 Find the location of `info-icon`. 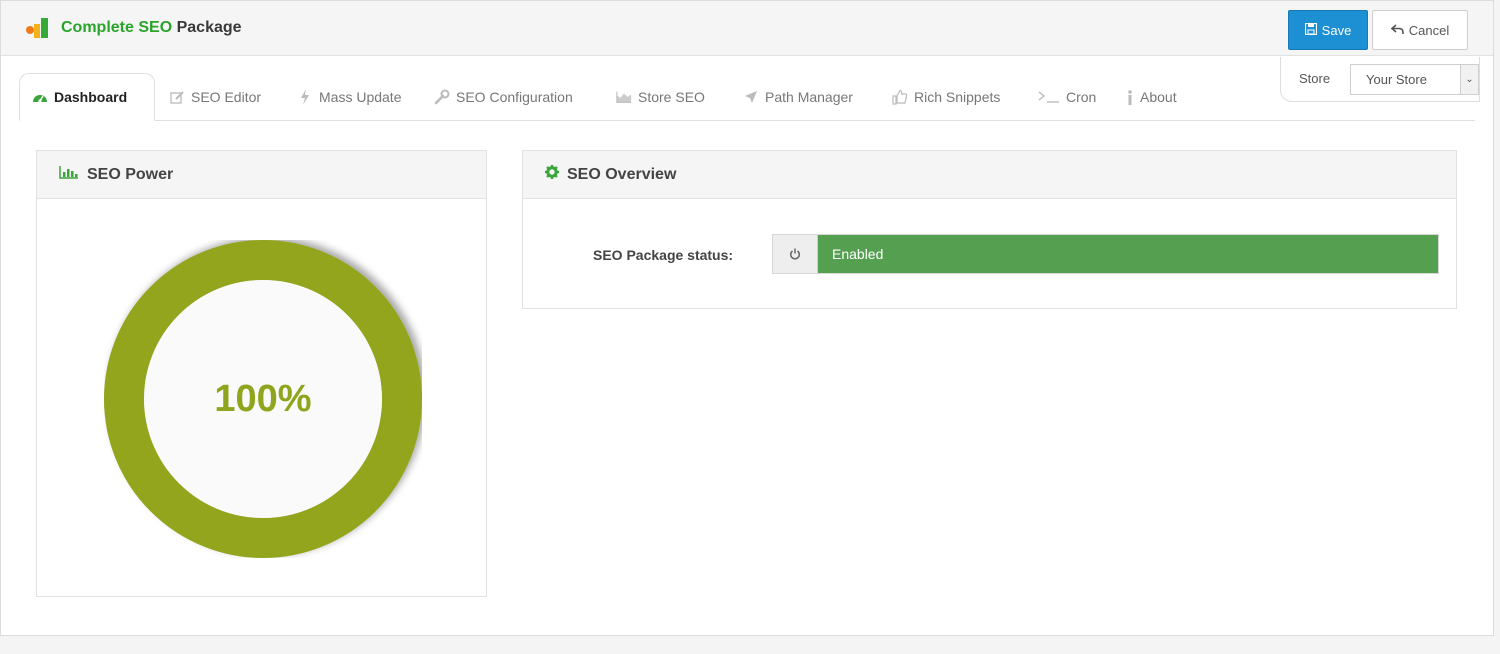

info-icon is located at coordinates (1130, 97).